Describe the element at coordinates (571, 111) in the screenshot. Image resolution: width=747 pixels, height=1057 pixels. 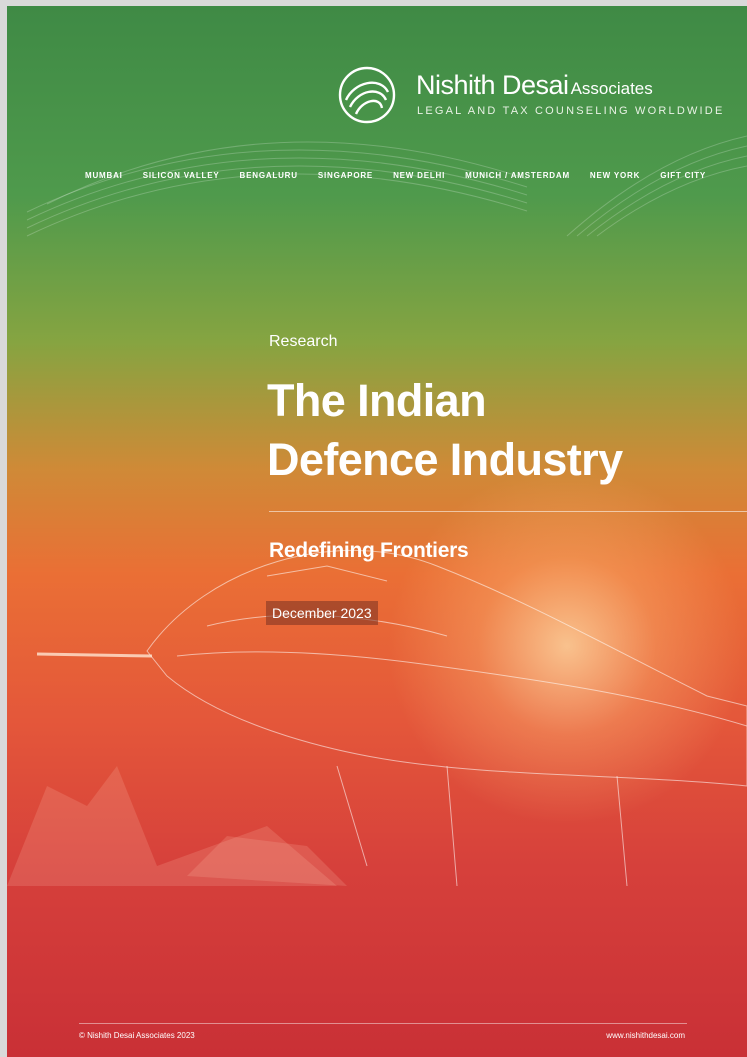
I see `brand-tagline: LEGAL AND TAX COUNSELING WORLDWIDE` at that location.